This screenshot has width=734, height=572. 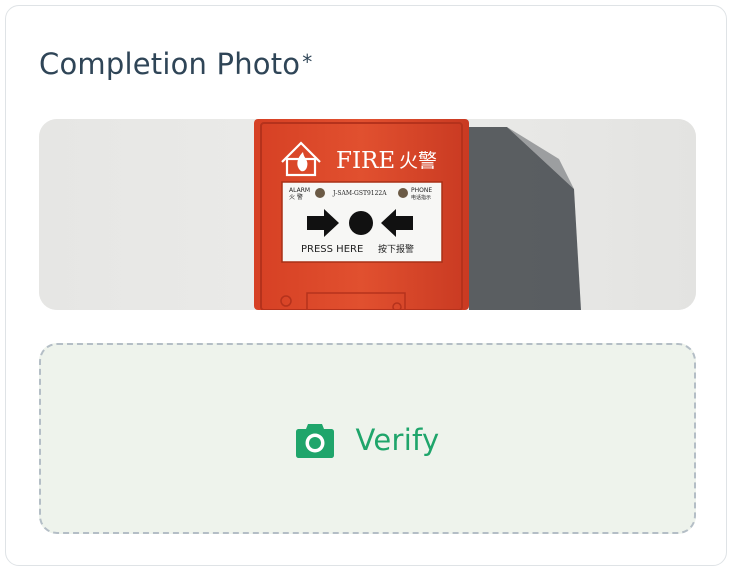 What do you see at coordinates (299, 190) in the screenshot?
I see `alarm-label: ALARM` at bounding box center [299, 190].